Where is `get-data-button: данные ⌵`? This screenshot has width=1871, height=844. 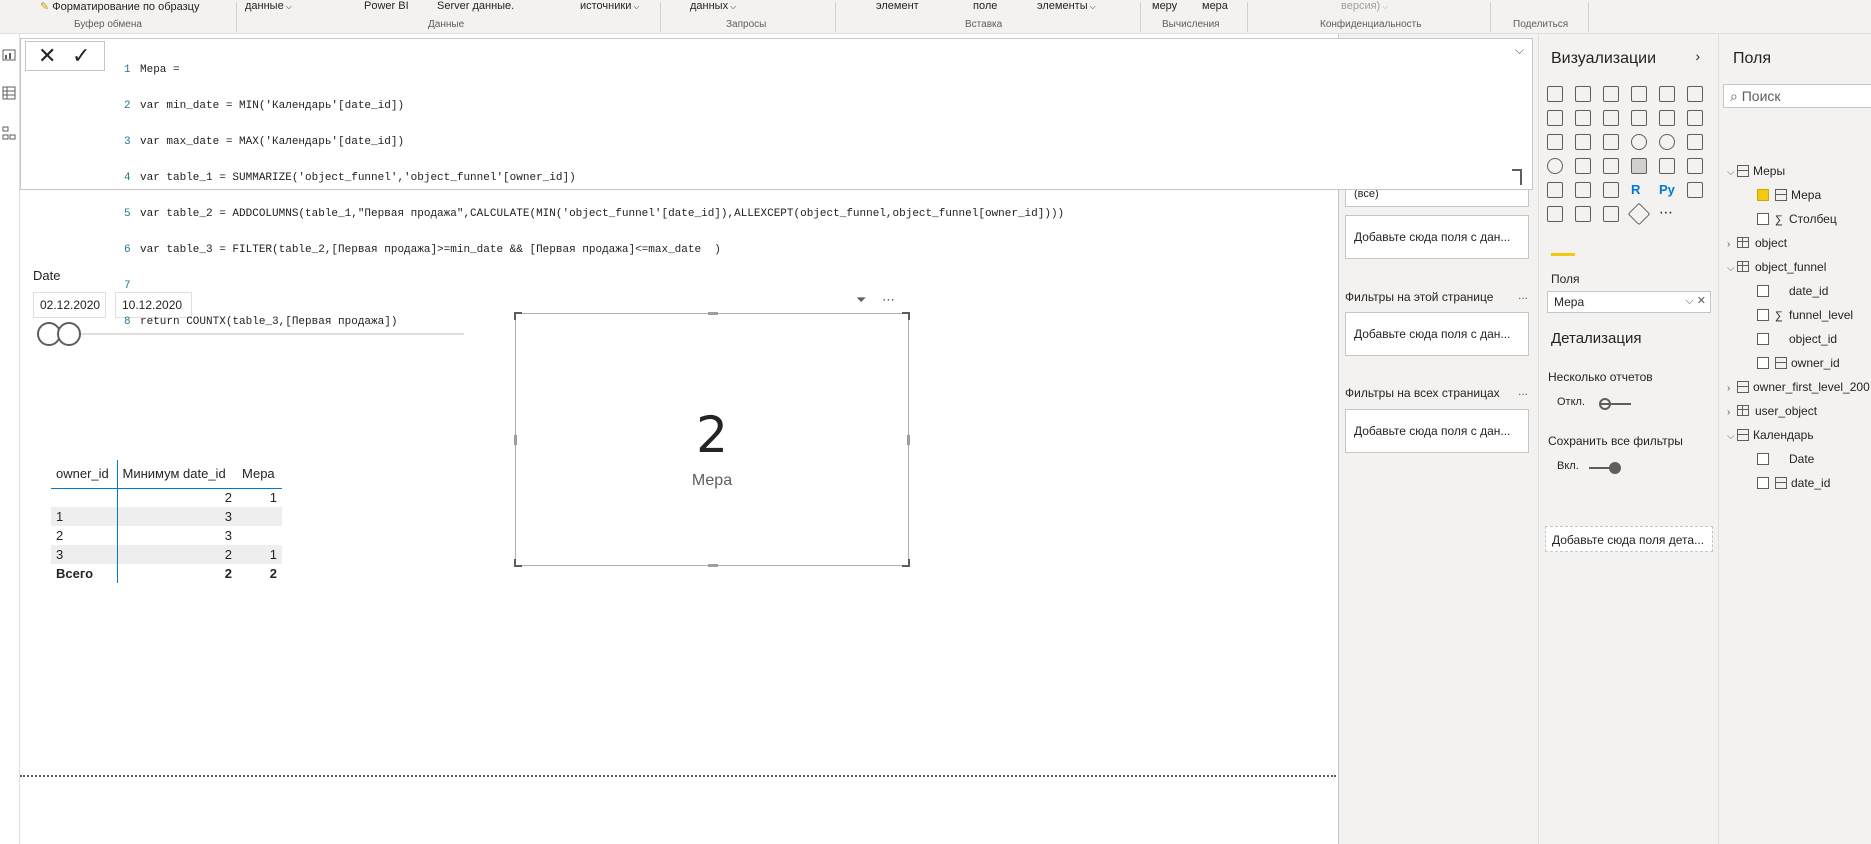 get-data-button: данные ⌵ is located at coordinates (268, 6).